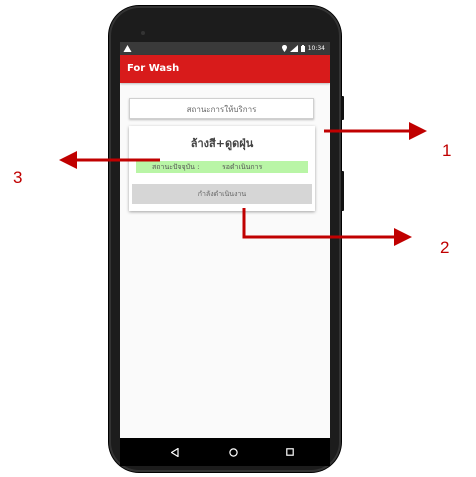 The height and width of the screenshot is (477, 476). What do you see at coordinates (445, 247) in the screenshot?
I see `annotation-label-2: 2` at bounding box center [445, 247].